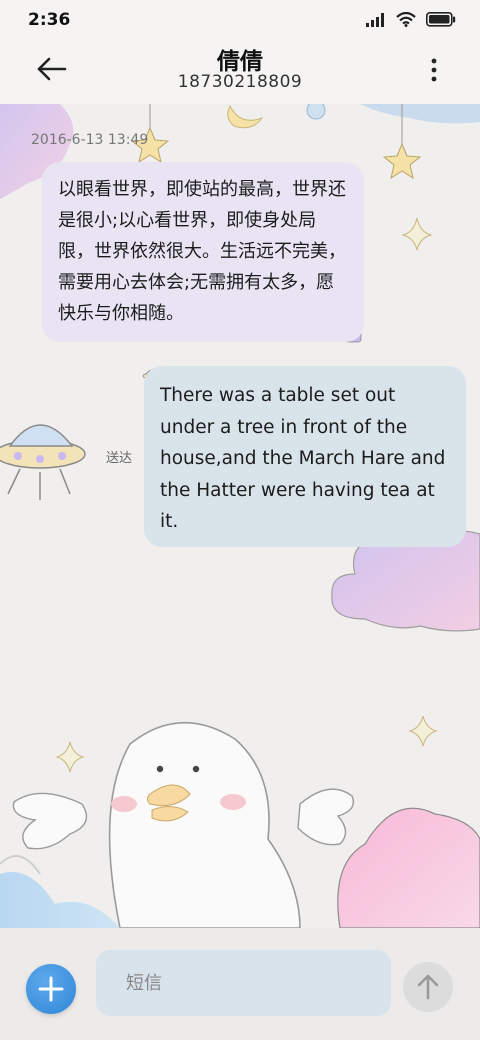  What do you see at coordinates (240, 82) in the screenshot?
I see `contact-phone: 18730218809` at bounding box center [240, 82].